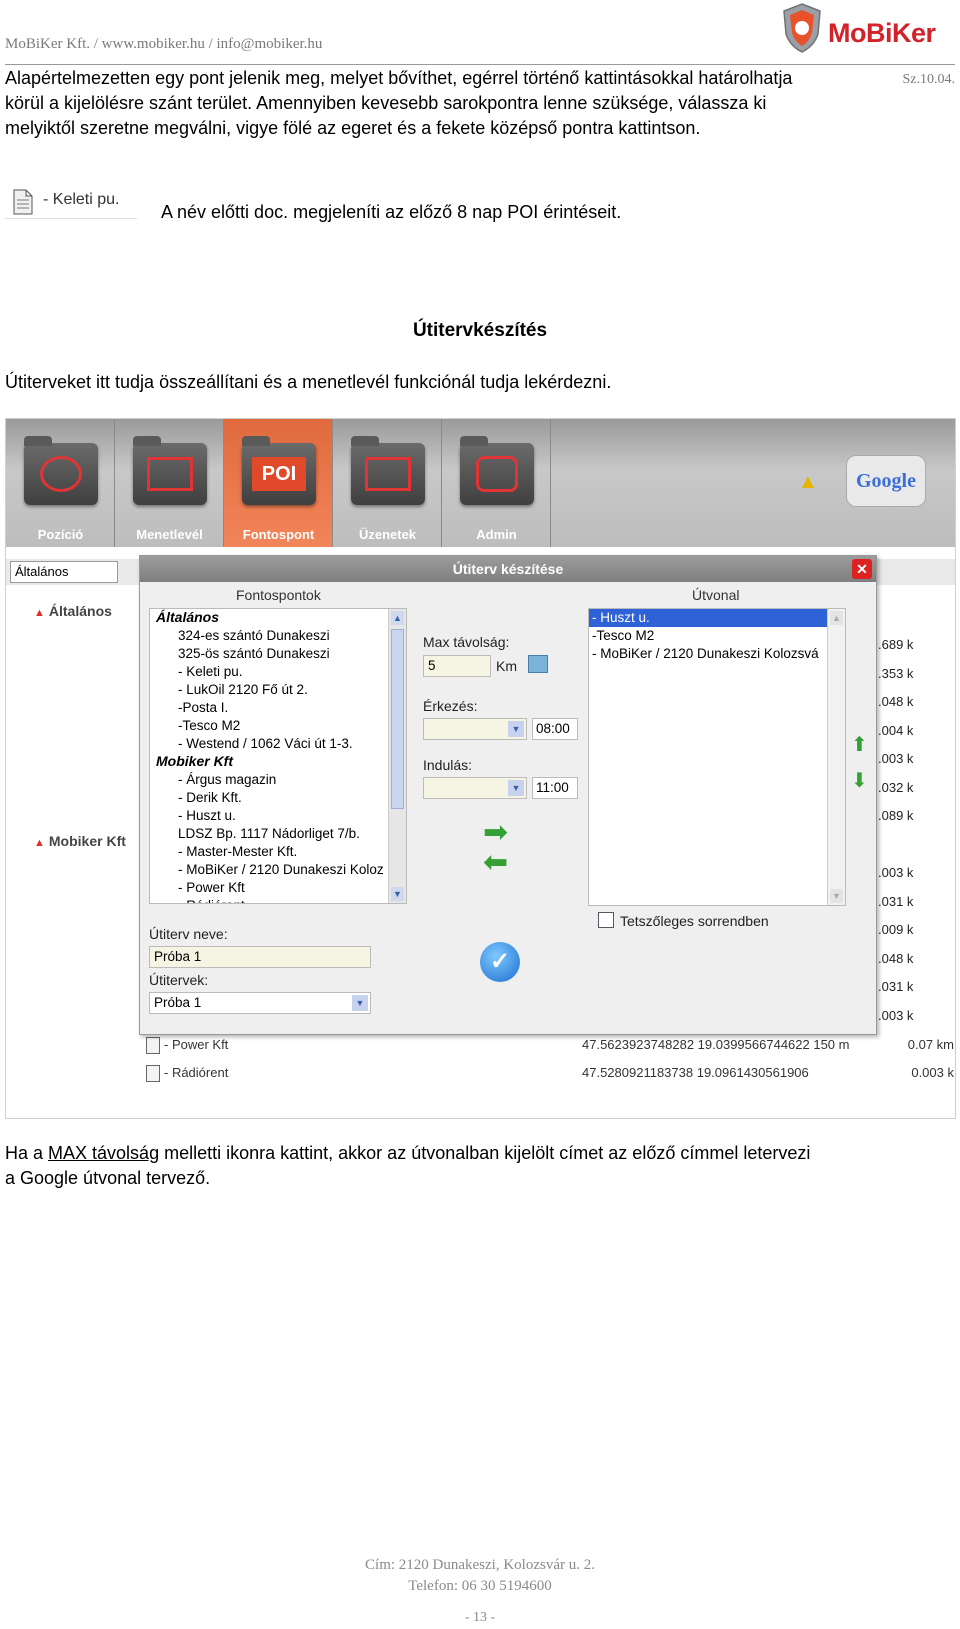  Describe the element at coordinates (387, 534) in the screenshot. I see `nav-label: Üzenetek` at that location.